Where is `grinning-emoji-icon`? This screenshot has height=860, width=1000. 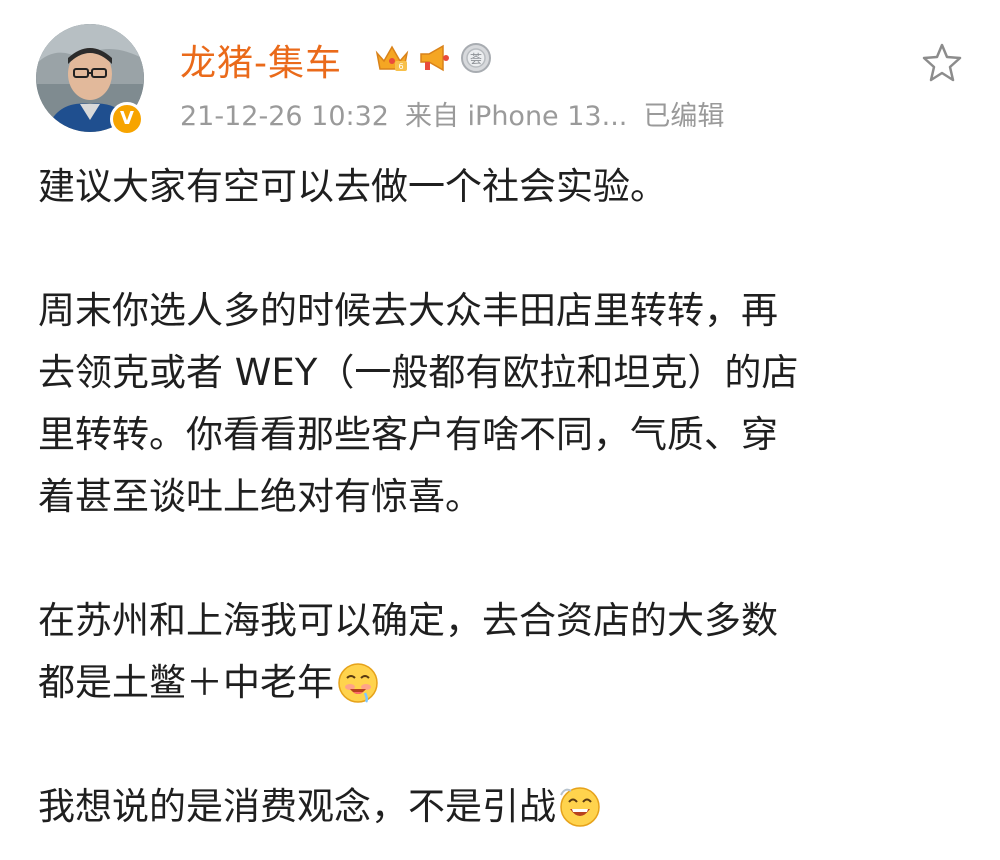 grinning-emoji-icon is located at coordinates (580, 807).